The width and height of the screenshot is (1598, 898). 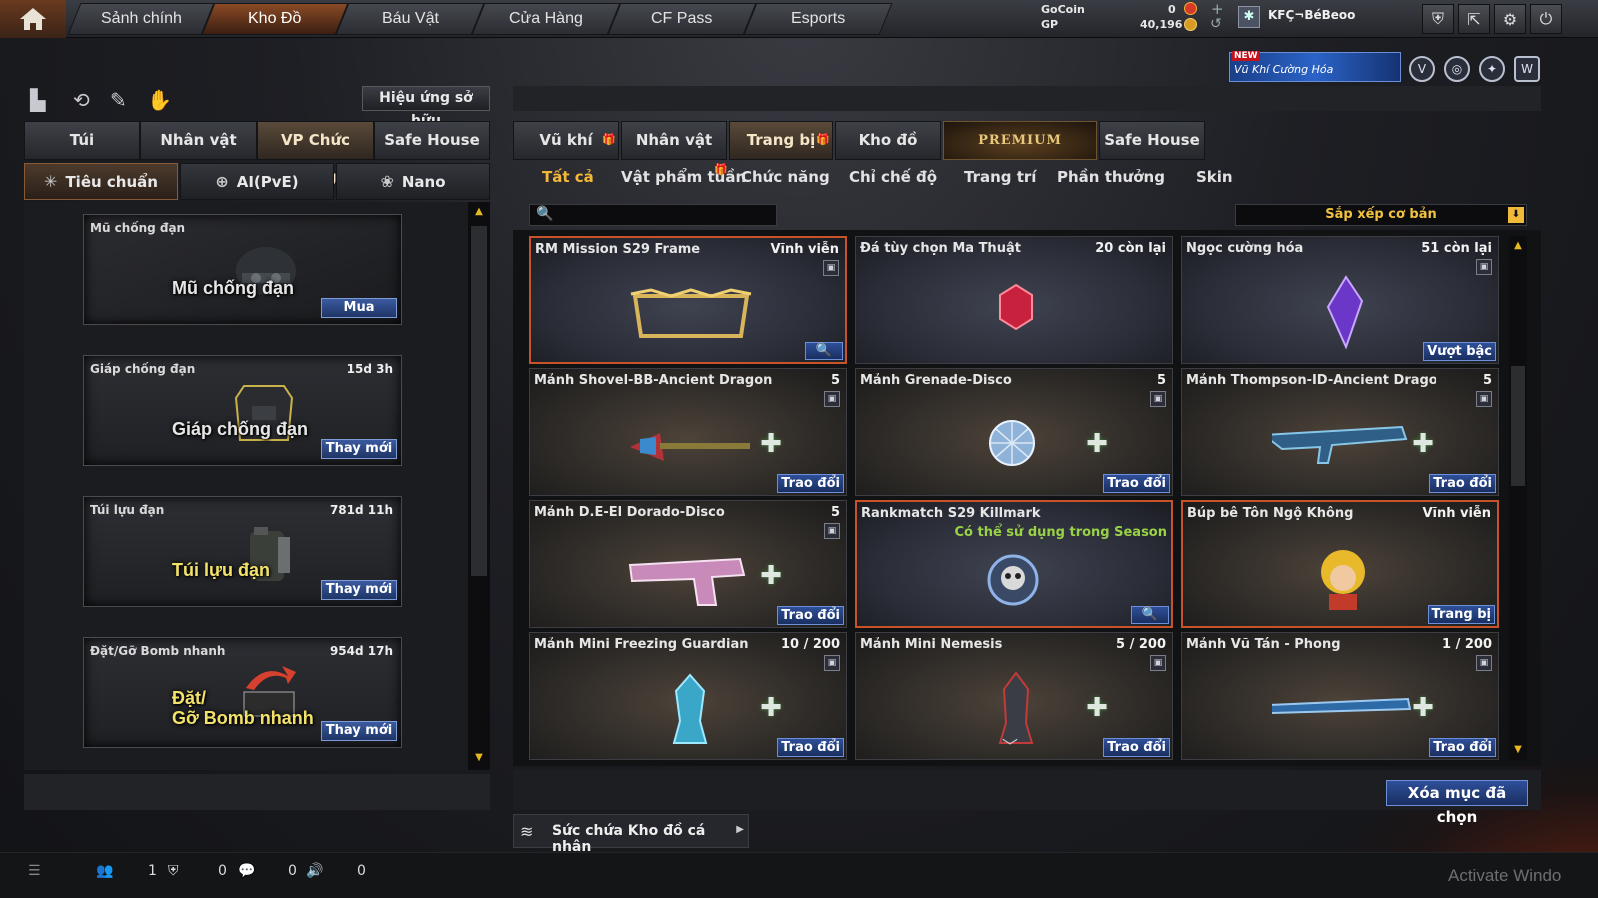 What do you see at coordinates (1315, 66) in the screenshot?
I see `promo-banner: NEW Vũ Khí Cường Hóa` at bounding box center [1315, 66].